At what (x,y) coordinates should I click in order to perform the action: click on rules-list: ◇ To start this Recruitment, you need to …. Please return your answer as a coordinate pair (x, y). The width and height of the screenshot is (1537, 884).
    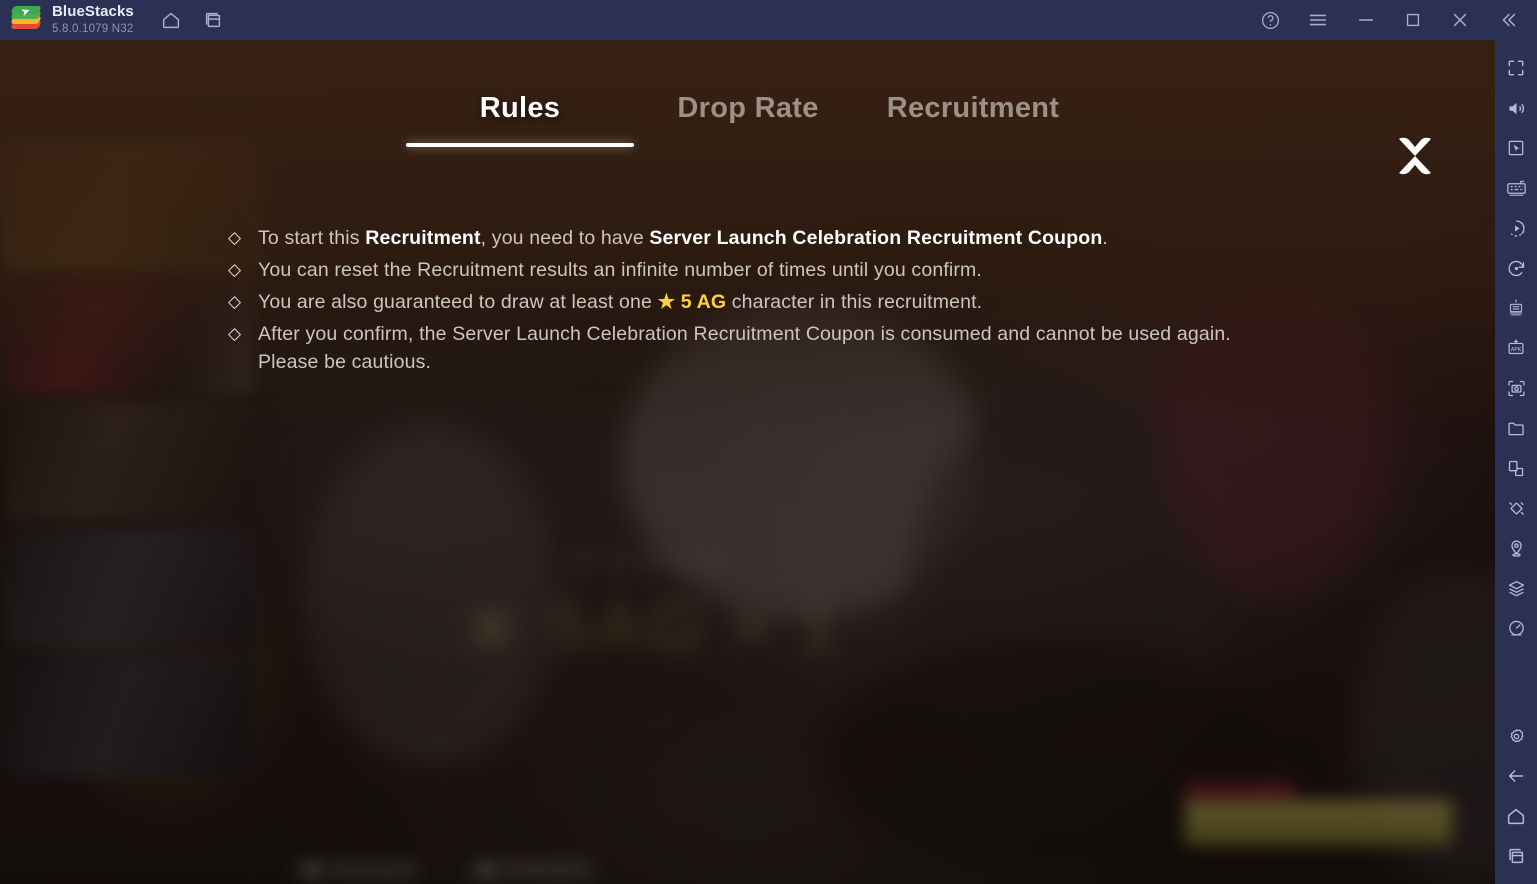
    Looking at the image, I should click on (758, 302).